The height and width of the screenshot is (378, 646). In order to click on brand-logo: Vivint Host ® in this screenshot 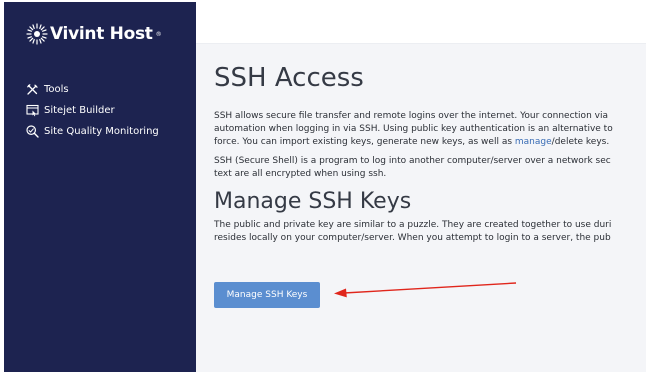, I will do `click(94, 34)`.